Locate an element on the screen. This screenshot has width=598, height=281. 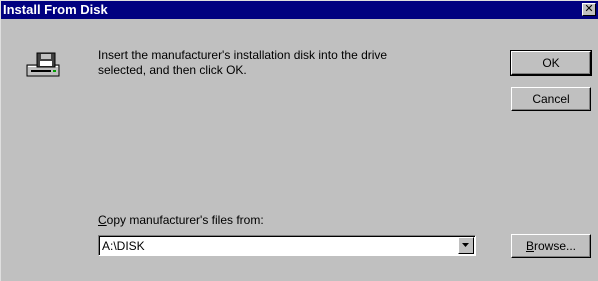
close-button: ✕ is located at coordinates (589, 9).